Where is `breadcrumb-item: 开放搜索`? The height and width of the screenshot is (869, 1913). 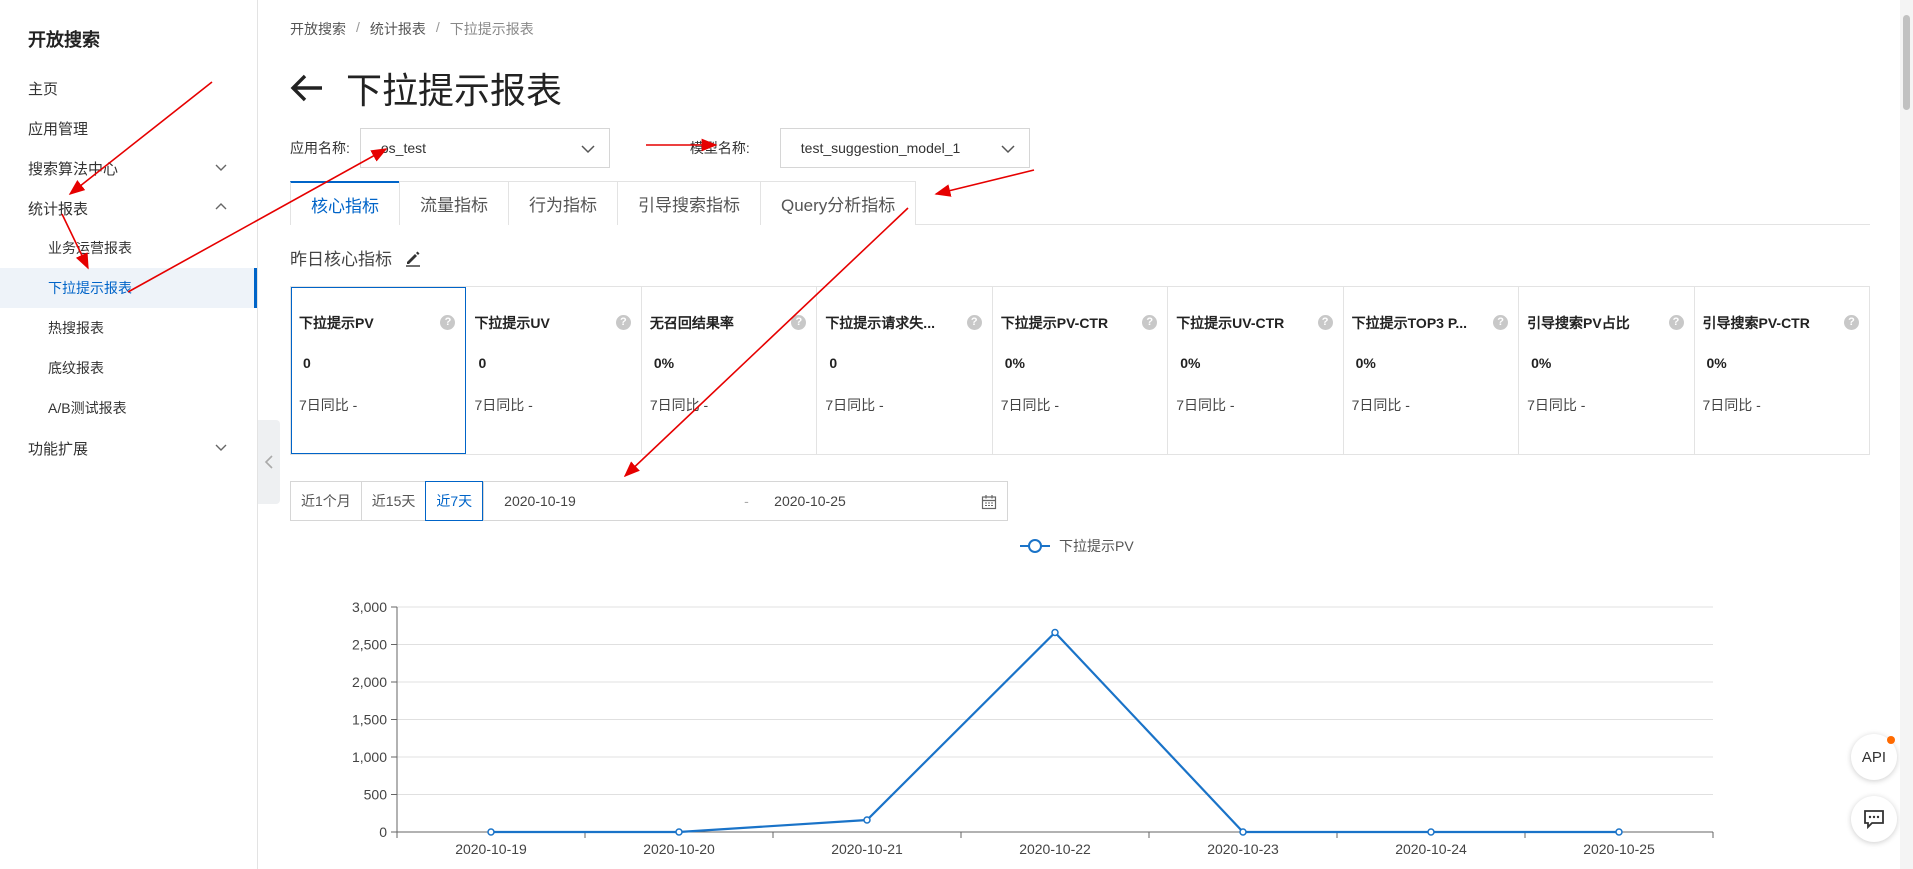 breadcrumb-item: 开放搜索 is located at coordinates (318, 29).